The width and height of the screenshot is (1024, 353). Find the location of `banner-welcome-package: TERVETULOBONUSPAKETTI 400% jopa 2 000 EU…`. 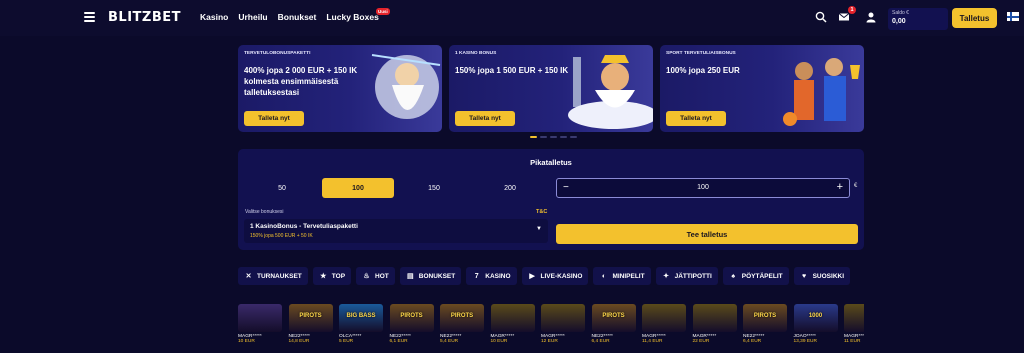

banner-welcome-package: TERVETULOBONUSPAKETTI 400% jopa 2 000 EU… is located at coordinates (340, 88).